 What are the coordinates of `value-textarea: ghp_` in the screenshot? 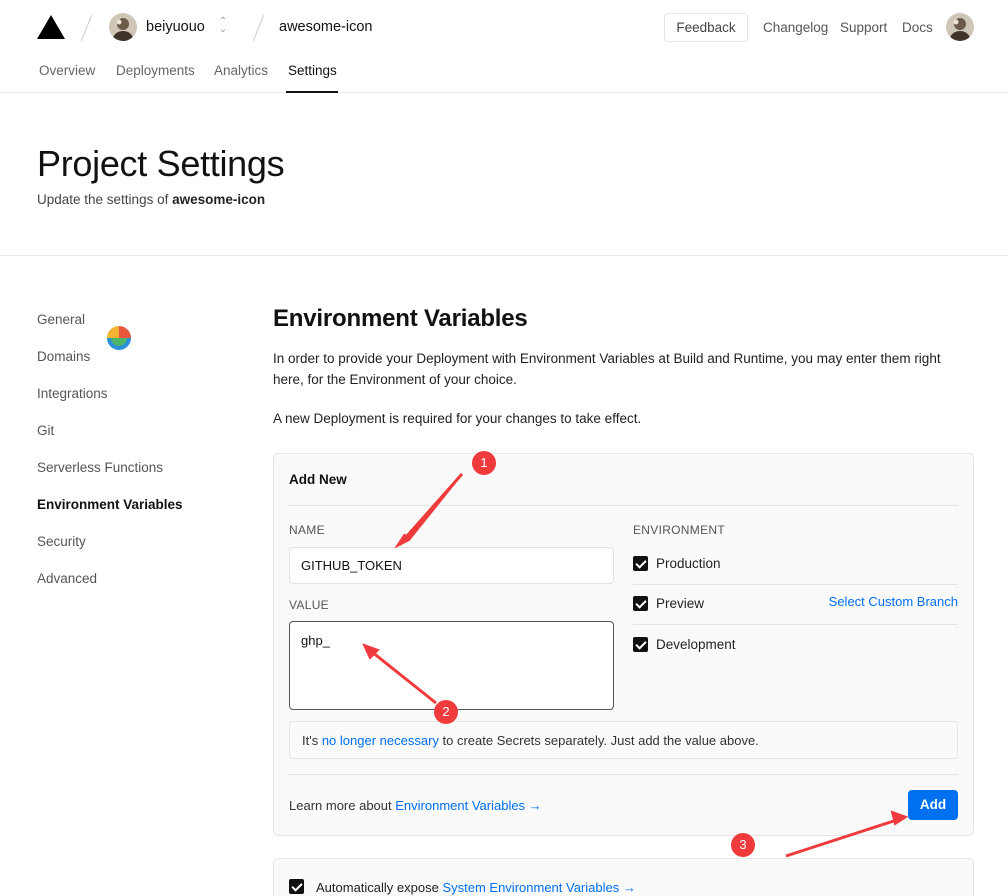 It's located at (451, 665).